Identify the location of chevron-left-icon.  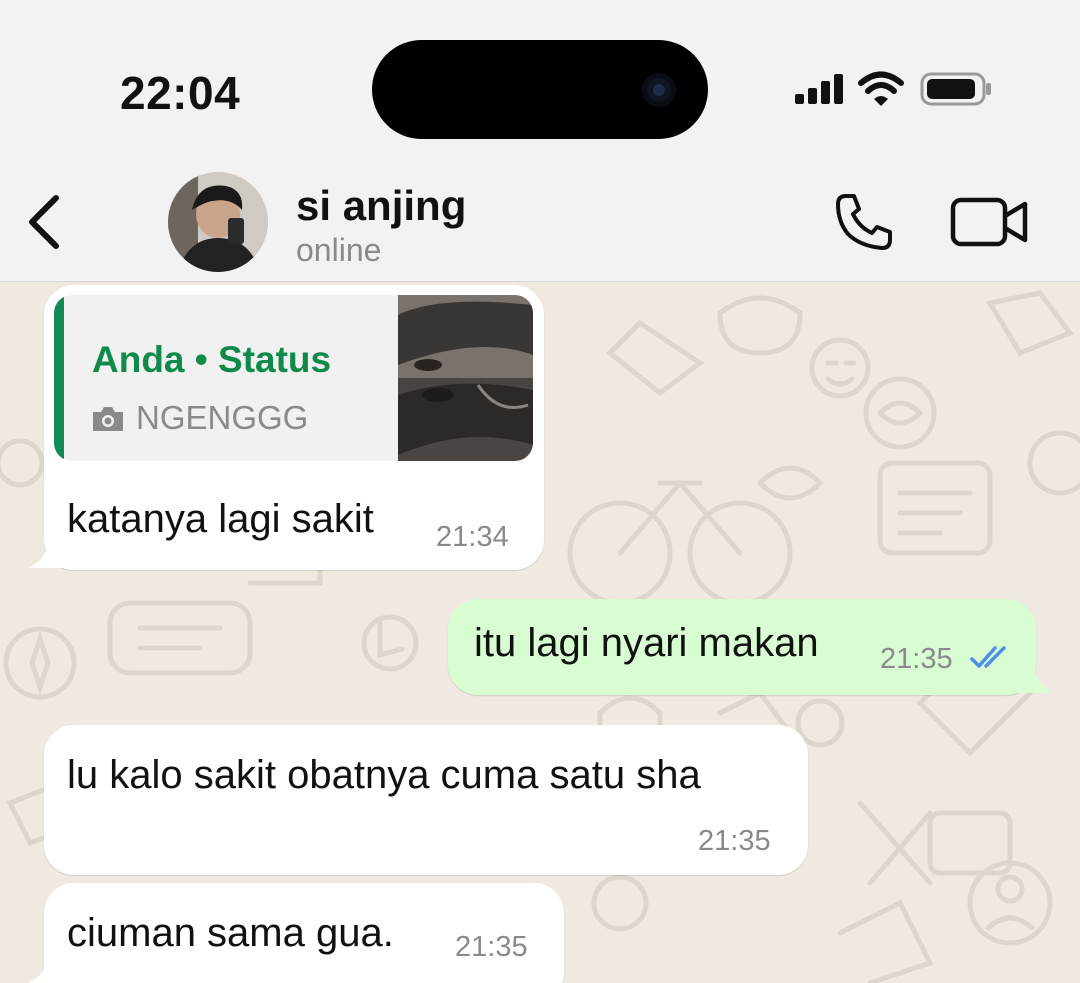
(44, 222).